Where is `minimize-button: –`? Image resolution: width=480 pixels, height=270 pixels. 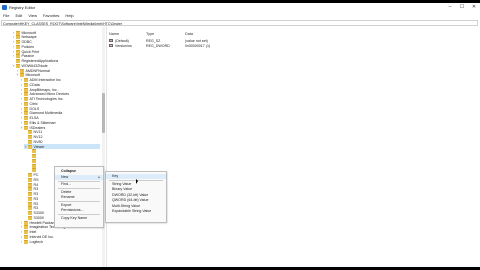
minimize-button: – is located at coordinates (450, 7).